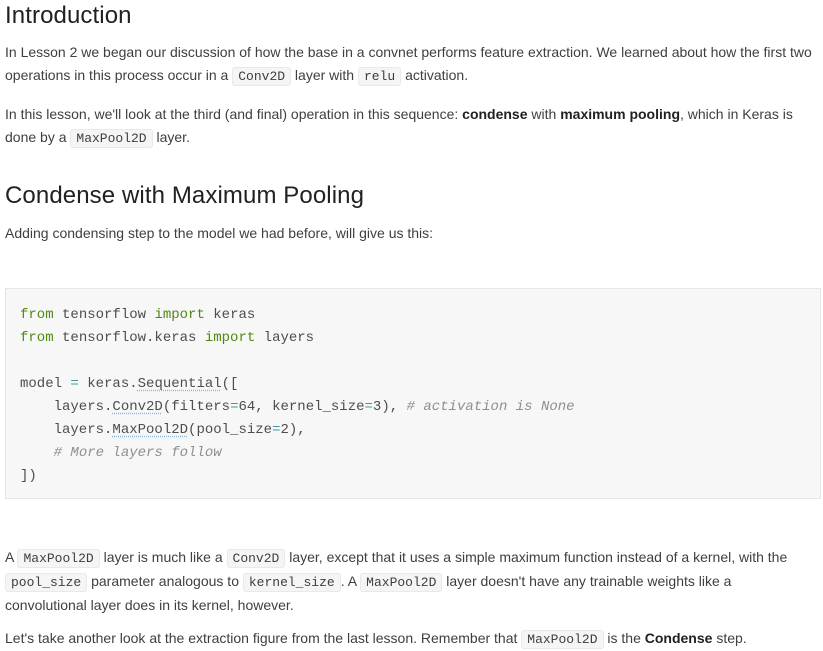 This screenshot has height=651, width=823. I want to click on bold-condense: Condense, so click(678, 638).